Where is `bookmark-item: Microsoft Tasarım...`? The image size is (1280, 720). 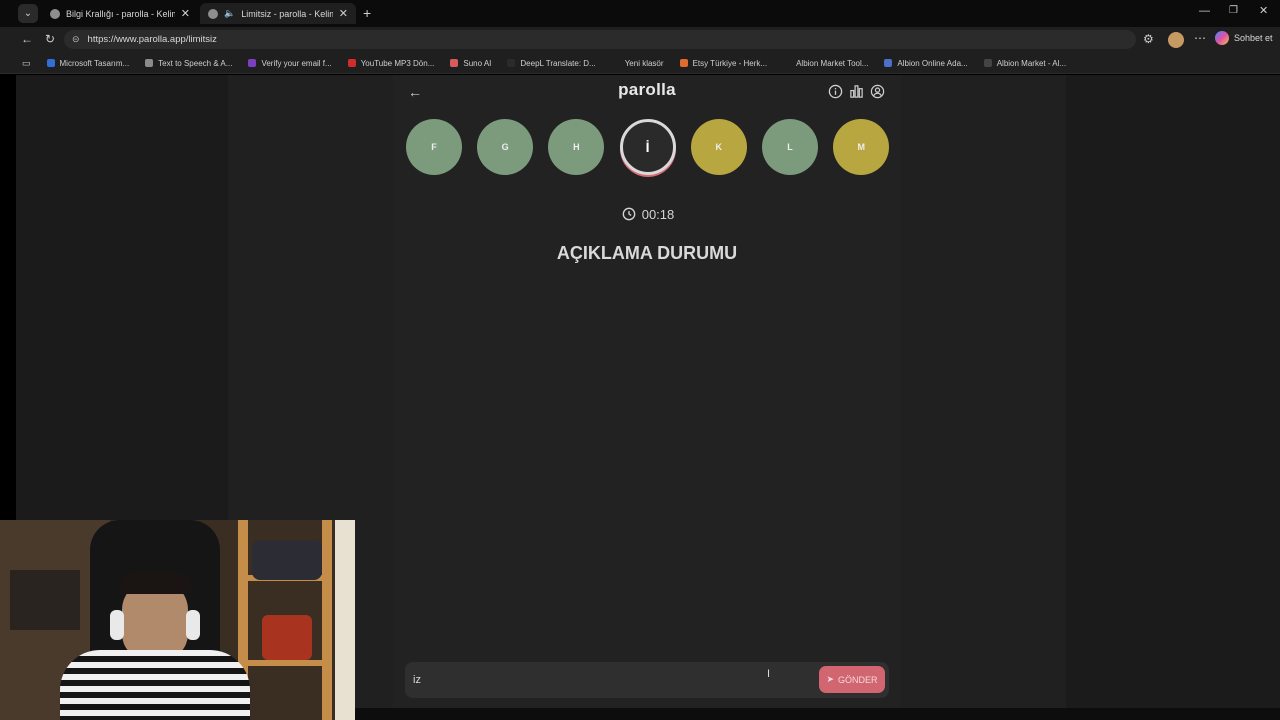 bookmark-item: Microsoft Tasarım... is located at coordinates (88, 63).